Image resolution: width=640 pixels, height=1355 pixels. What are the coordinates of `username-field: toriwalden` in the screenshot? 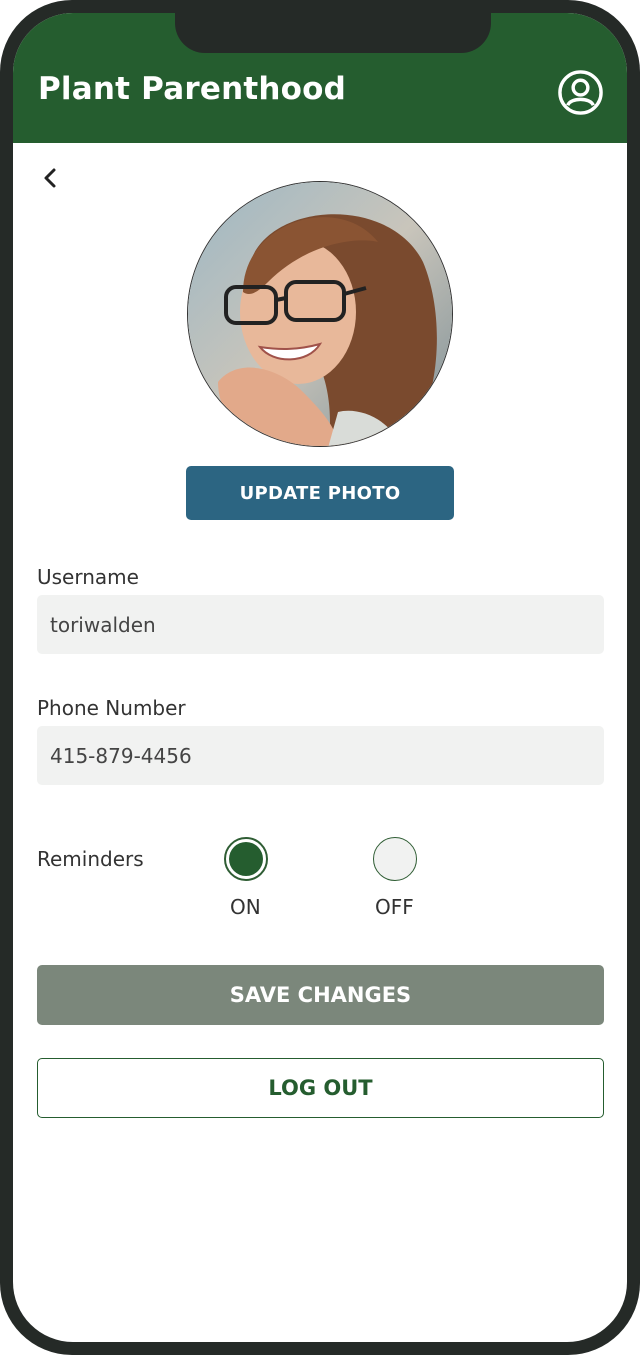 It's located at (320, 624).